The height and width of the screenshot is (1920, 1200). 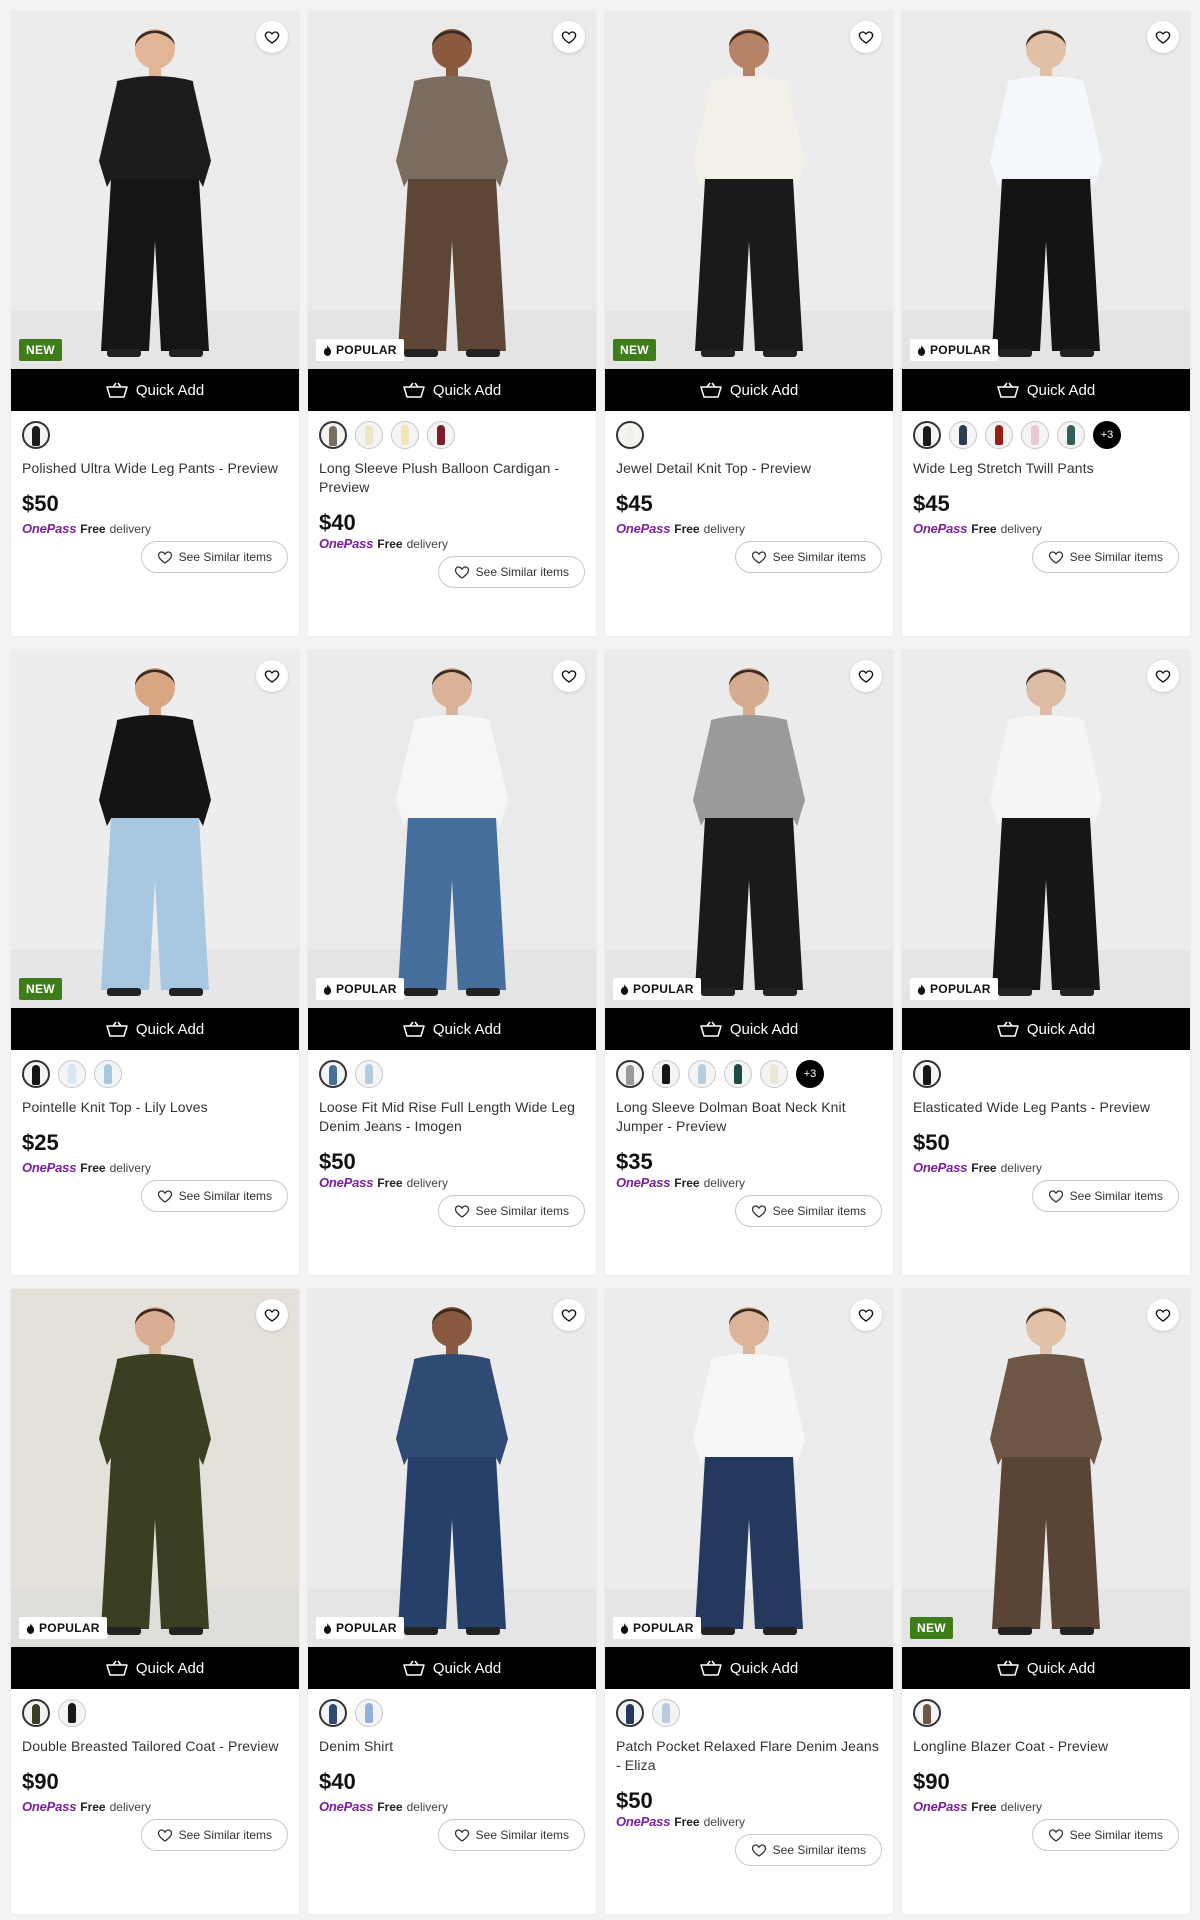 What do you see at coordinates (1046, 1107) in the screenshot?
I see `product-name: Elasticated Wide Leg Pants - Preview` at bounding box center [1046, 1107].